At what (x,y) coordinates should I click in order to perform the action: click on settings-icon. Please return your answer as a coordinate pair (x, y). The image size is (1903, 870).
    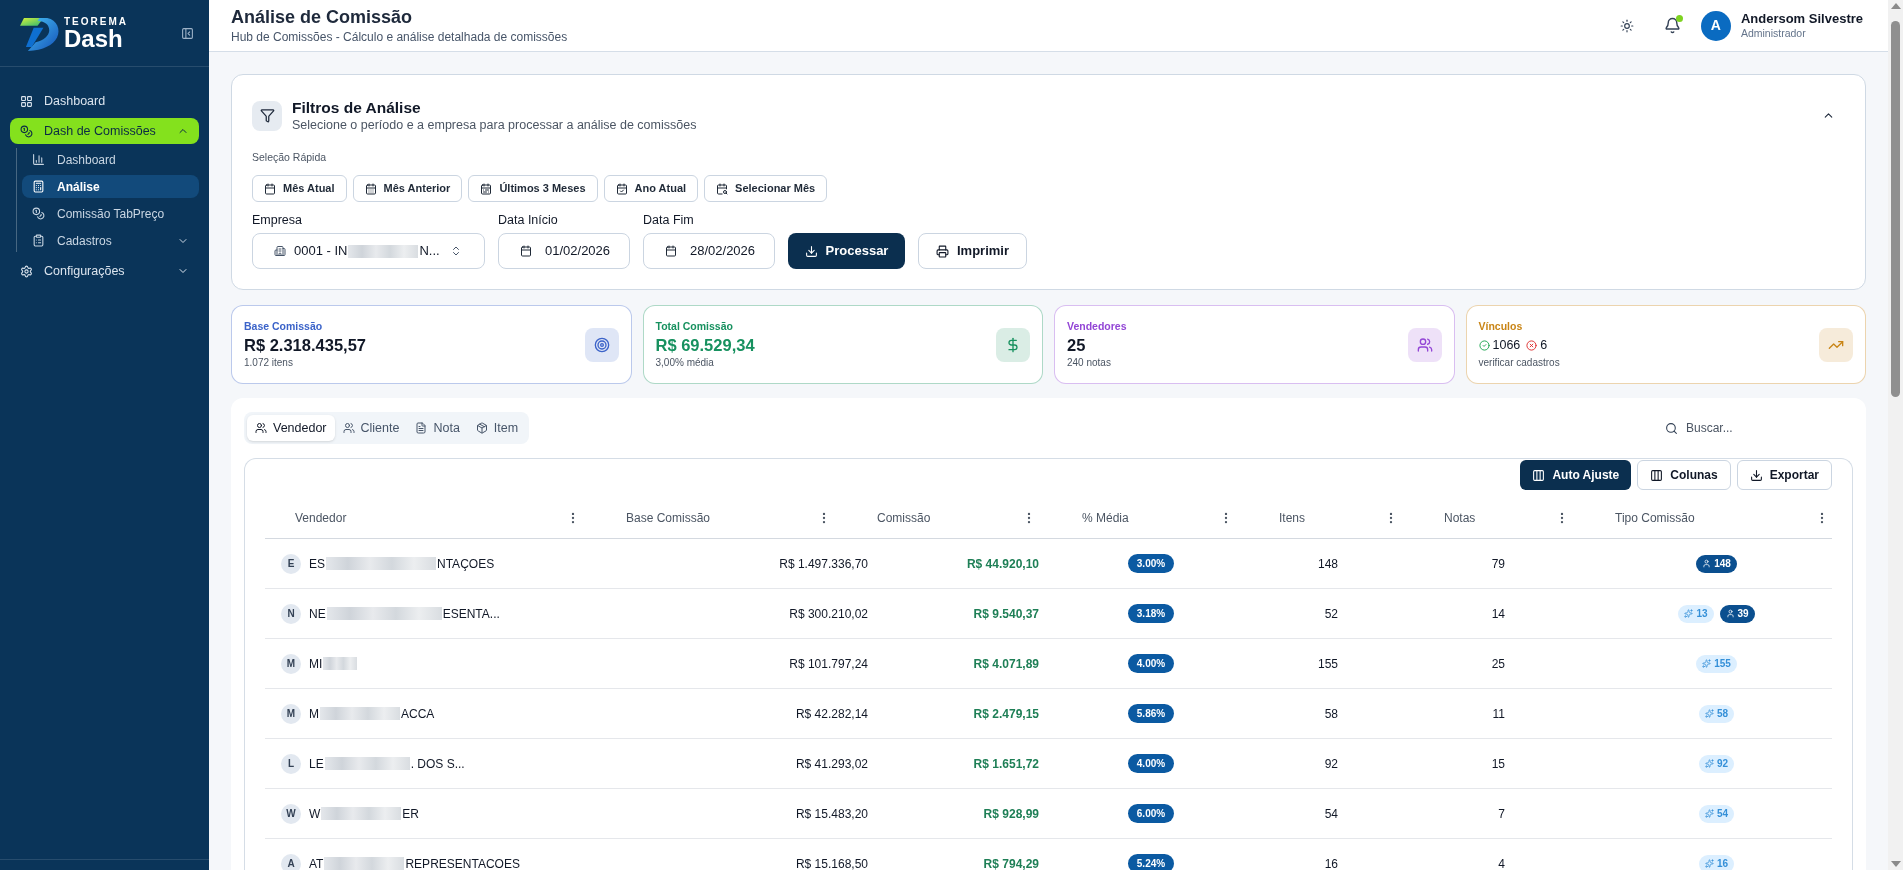
    Looking at the image, I should click on (26, 271).